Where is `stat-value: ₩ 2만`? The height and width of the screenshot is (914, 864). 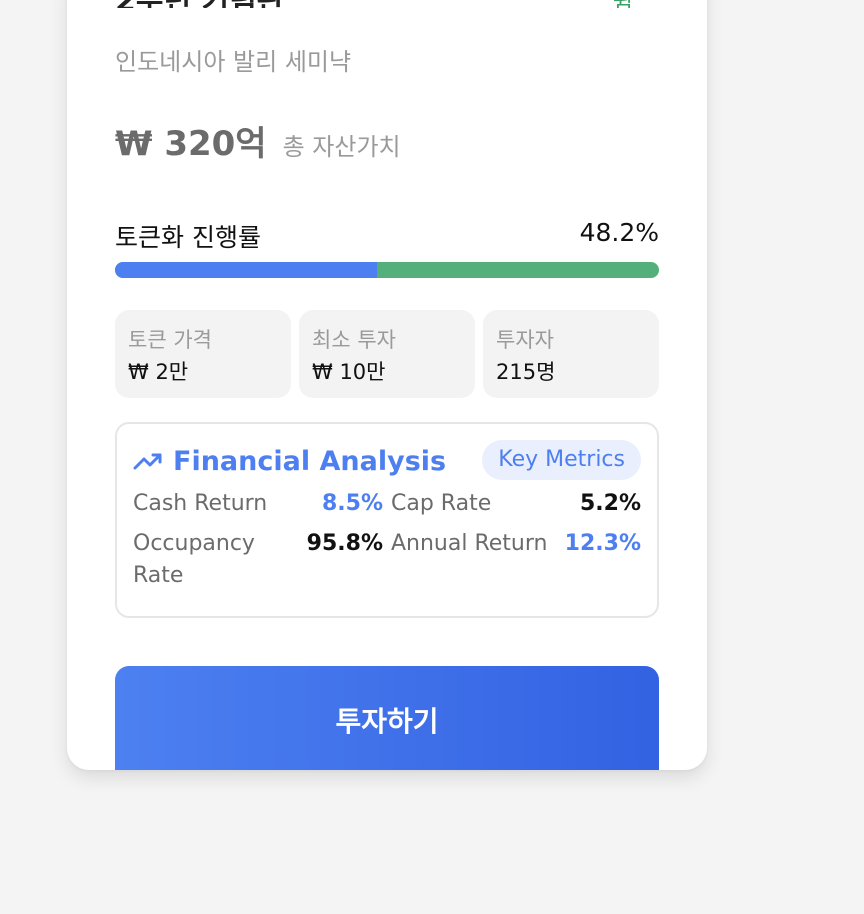 stat-value: ₩ 2만 is located at coordinates (158, 372).